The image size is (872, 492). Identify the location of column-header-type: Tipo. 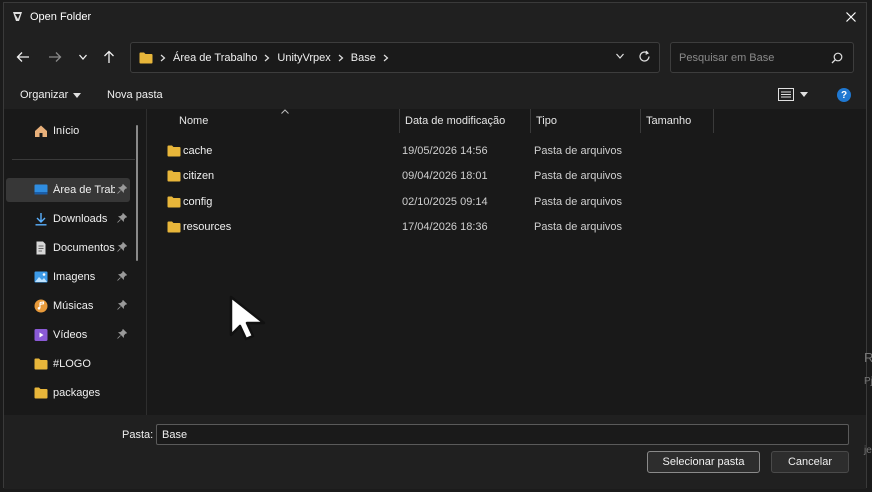
(546, 121).